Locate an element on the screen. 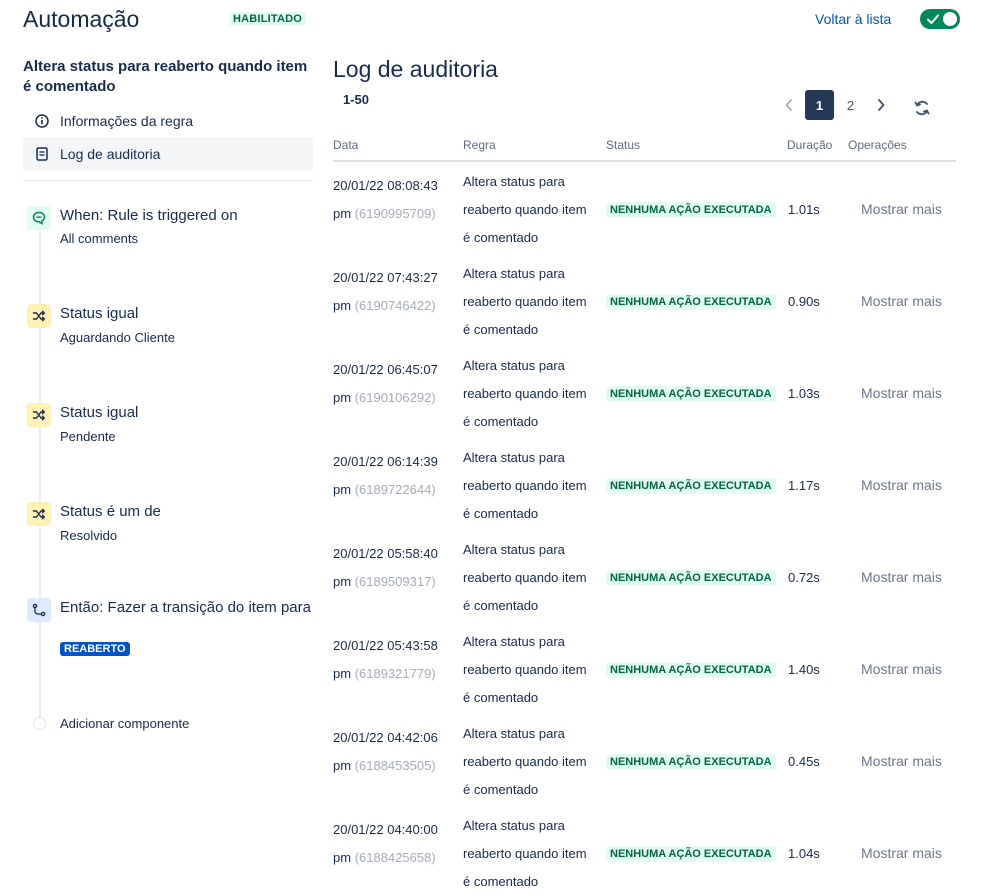  condition-3-subtitle: Resolvido is located at coordinates (89, 535).